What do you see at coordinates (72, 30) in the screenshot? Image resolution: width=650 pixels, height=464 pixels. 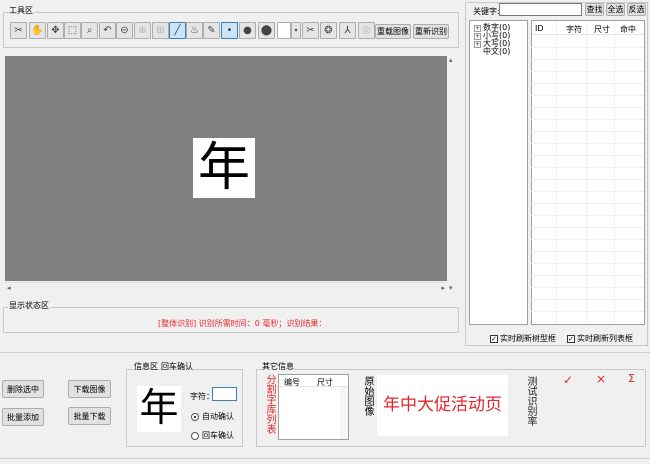 I see `select-rect-icon: ⬚` at bounding box center [72, 30].